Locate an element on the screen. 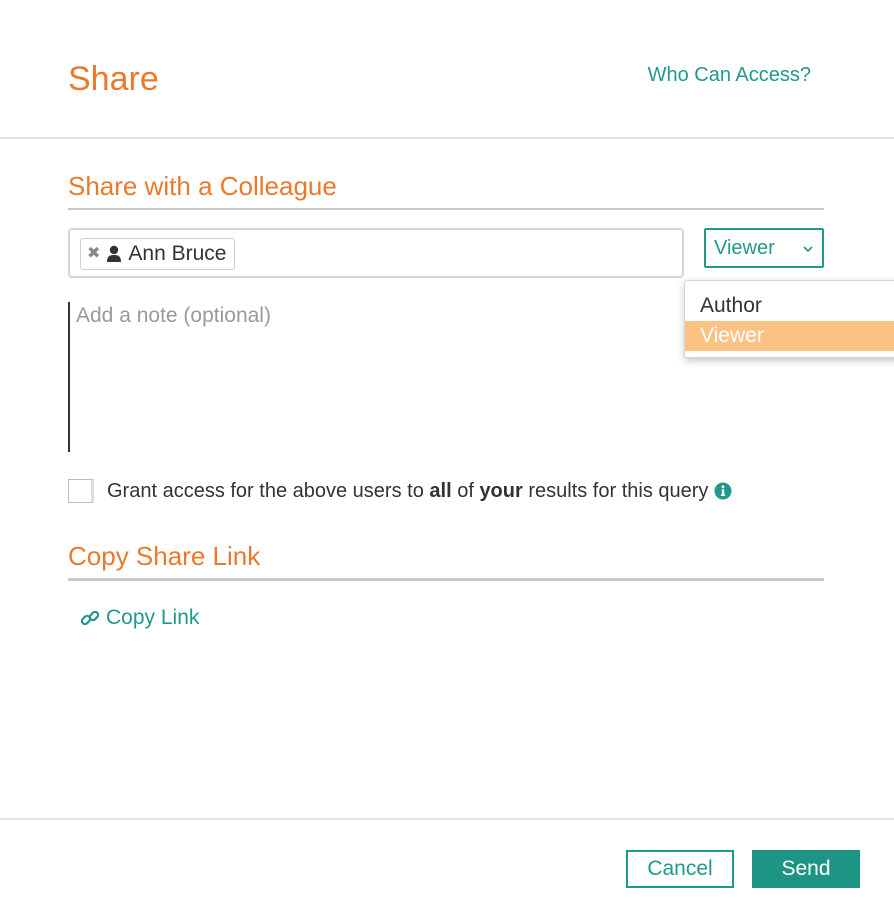  share-section-rule is located at coordinates (446, 209).